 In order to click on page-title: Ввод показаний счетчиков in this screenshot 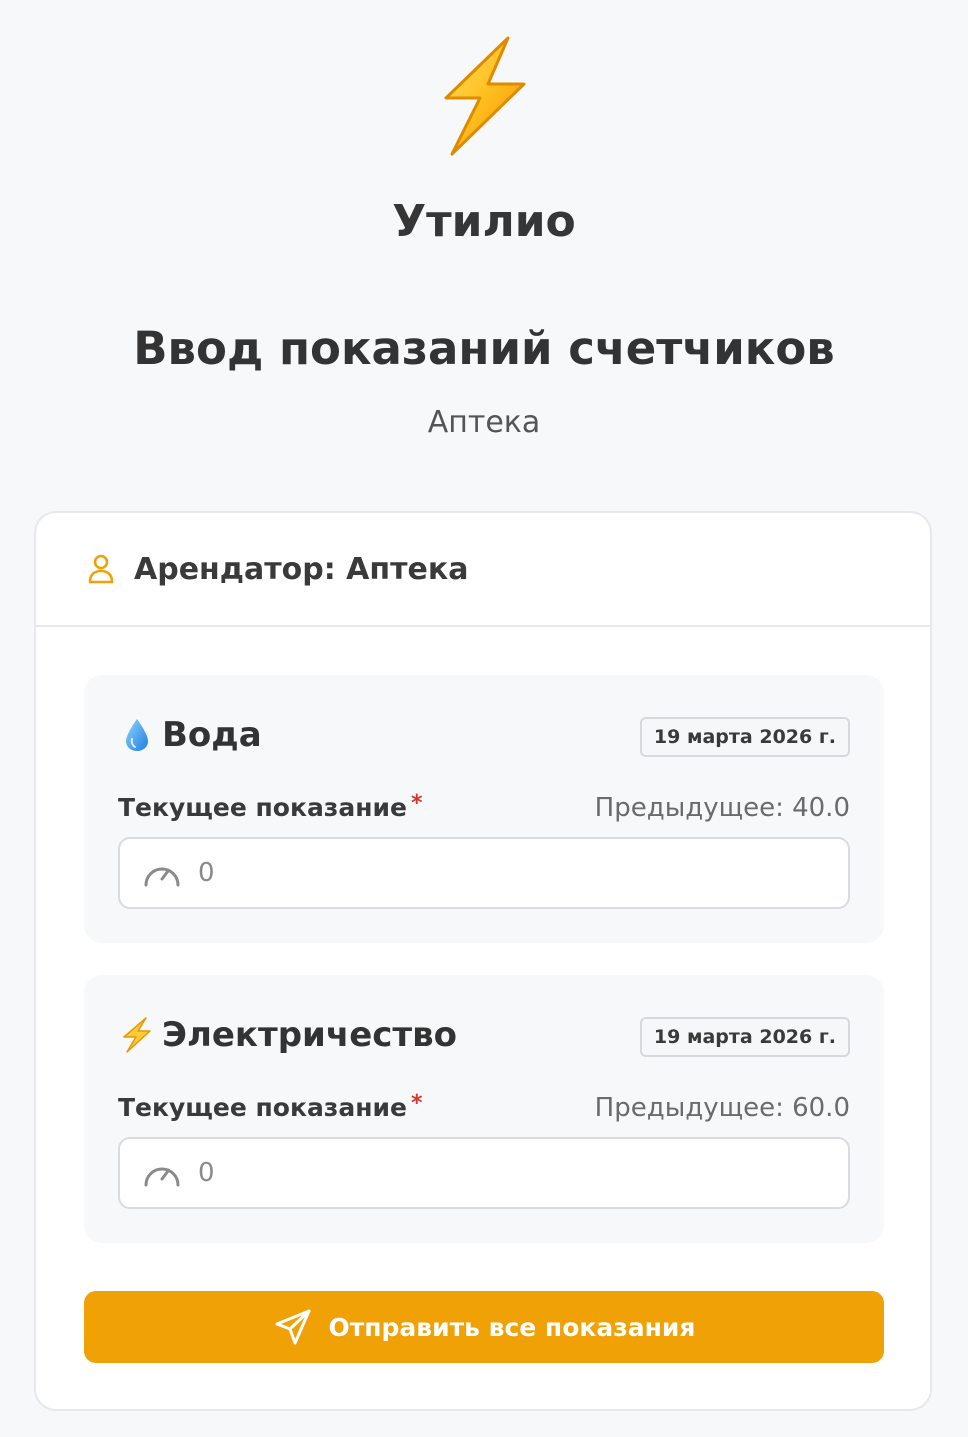, I will do `click(484, 348)`.